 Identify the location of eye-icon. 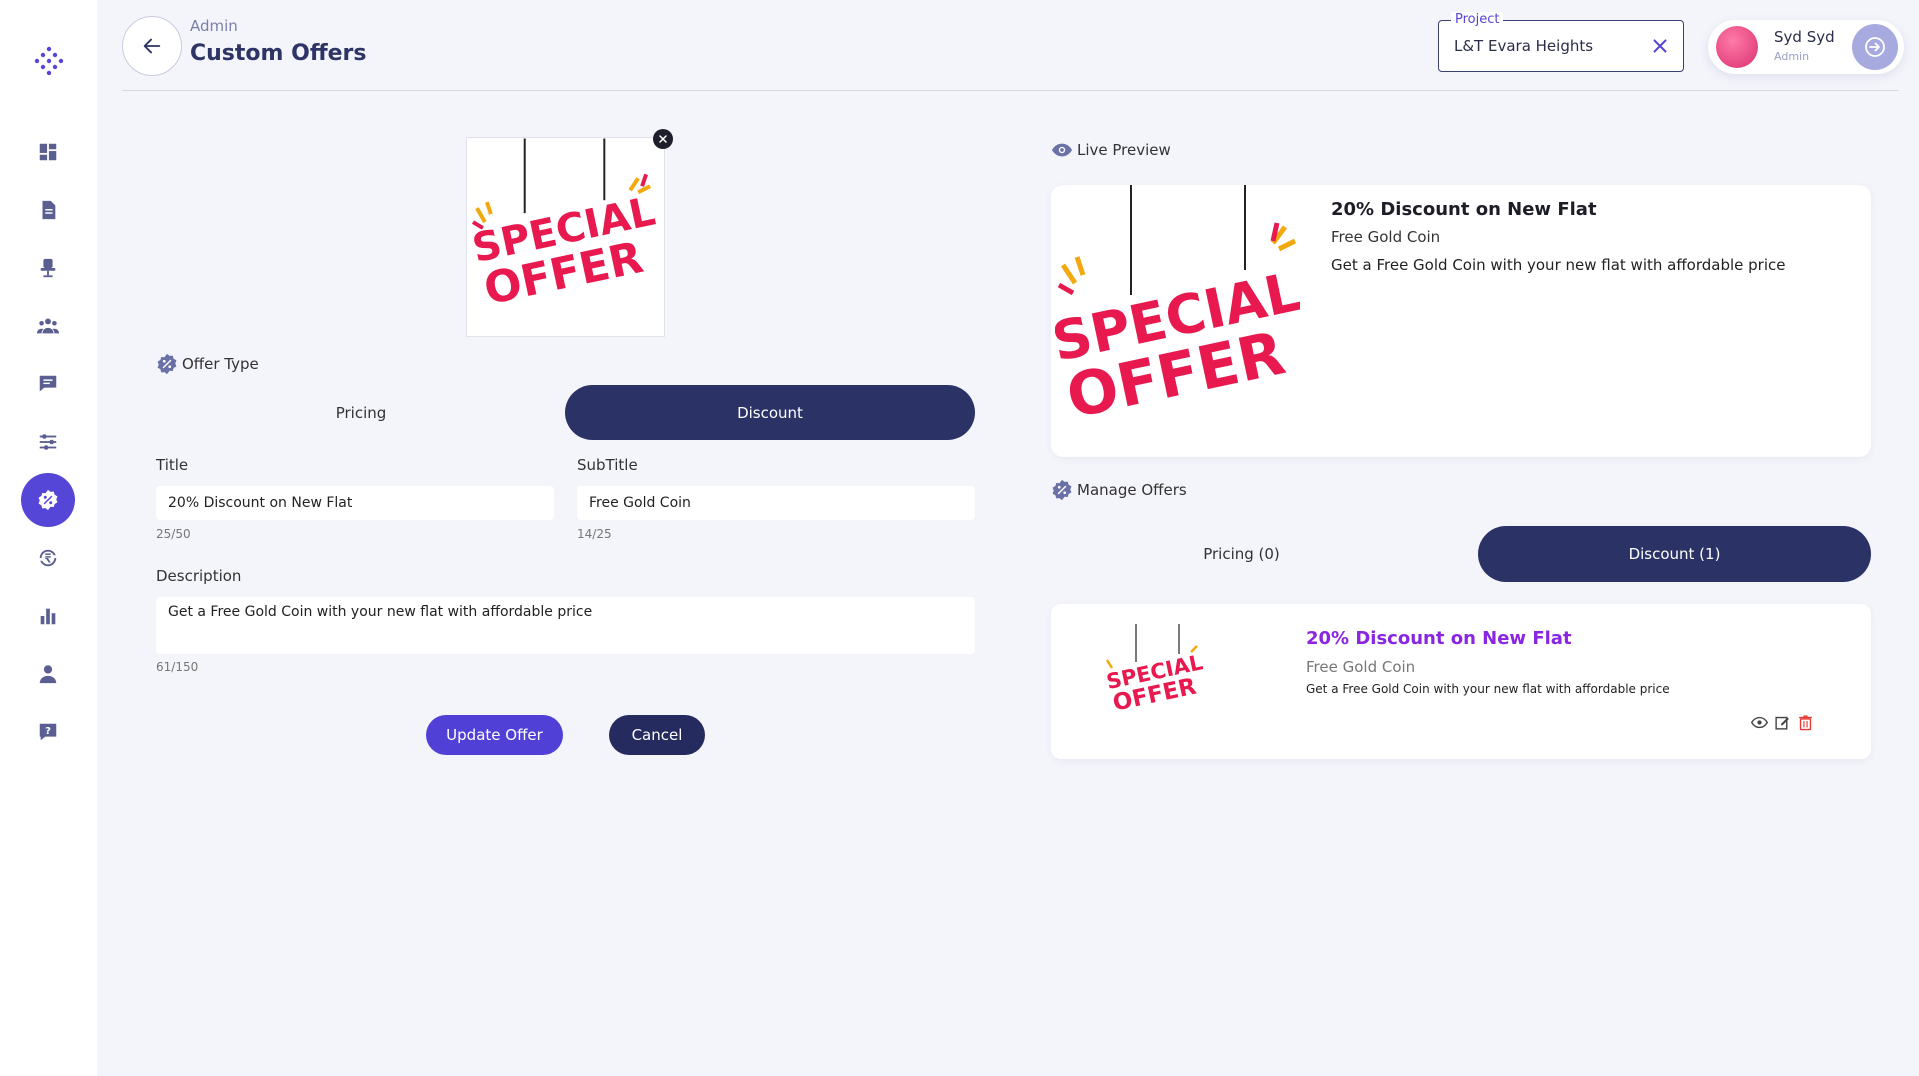
(1062, 150).